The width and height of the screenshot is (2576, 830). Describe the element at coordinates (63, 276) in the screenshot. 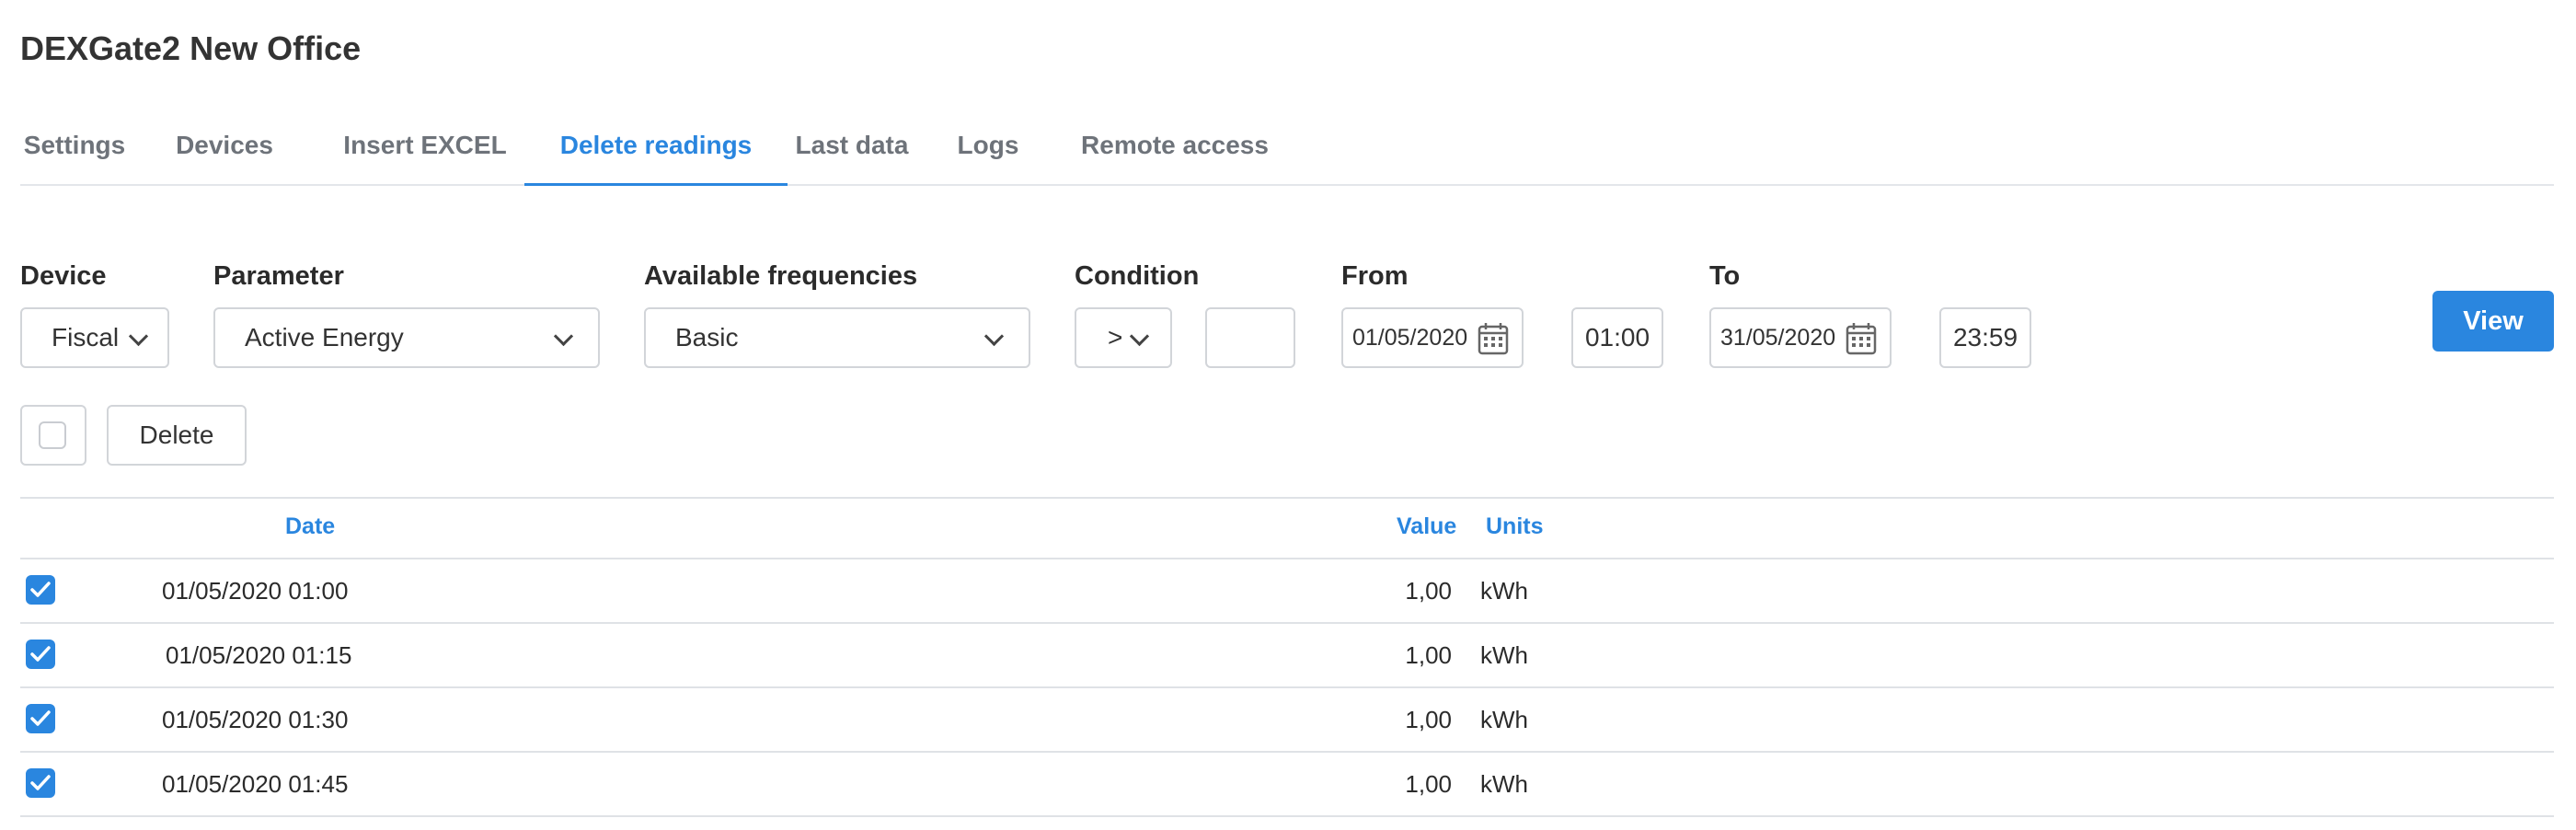

I see `device-label: Device` at that location.